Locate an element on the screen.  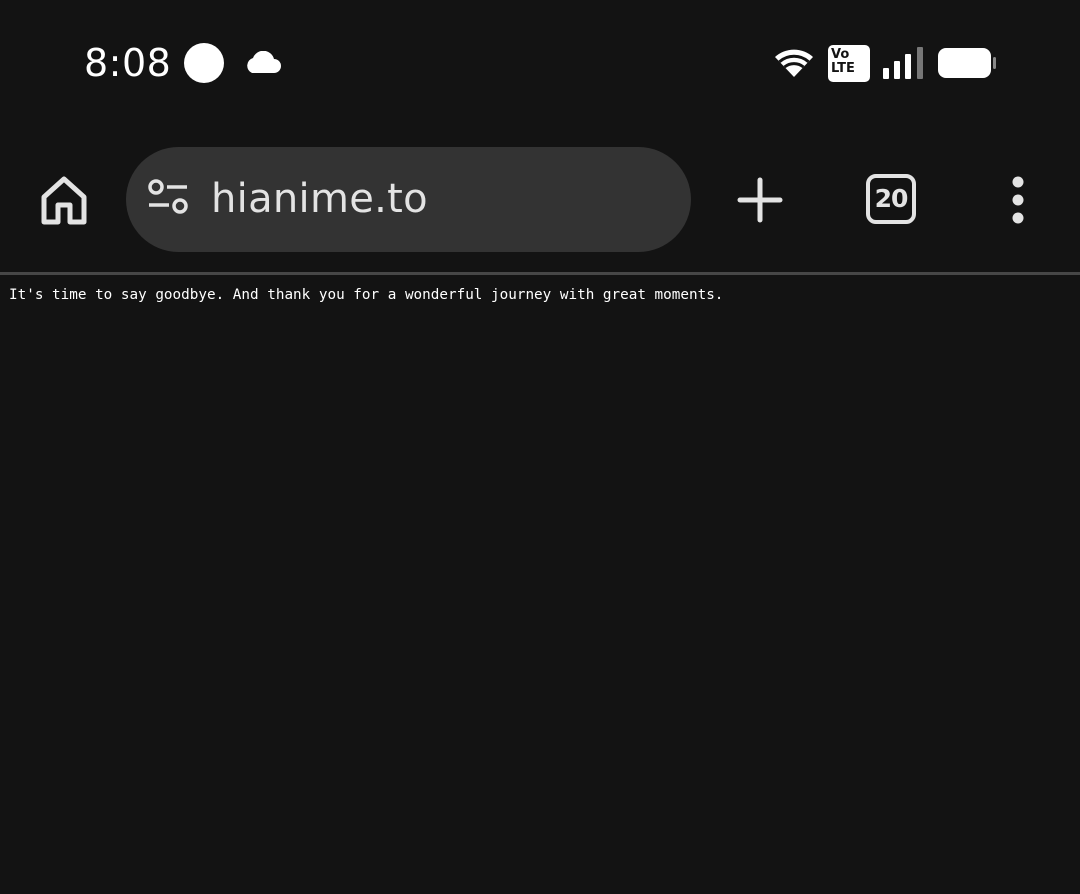
plus-icon is located at coordinates (760, 200).